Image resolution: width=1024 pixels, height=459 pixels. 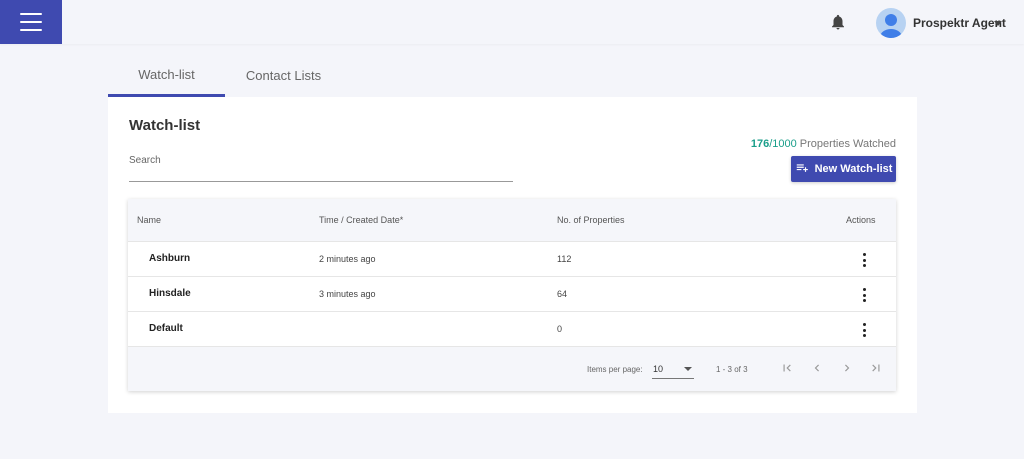 What do you see at coordinates (170, 293) in the screenshot?
I see `row-name: Hinsdale` at bounding box center [170, 293].